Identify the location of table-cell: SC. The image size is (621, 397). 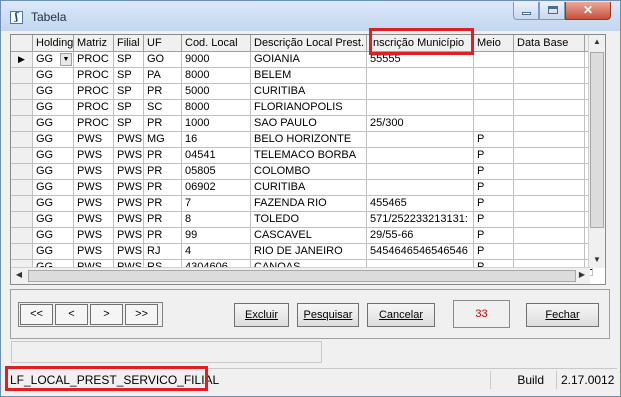
(163, 108).